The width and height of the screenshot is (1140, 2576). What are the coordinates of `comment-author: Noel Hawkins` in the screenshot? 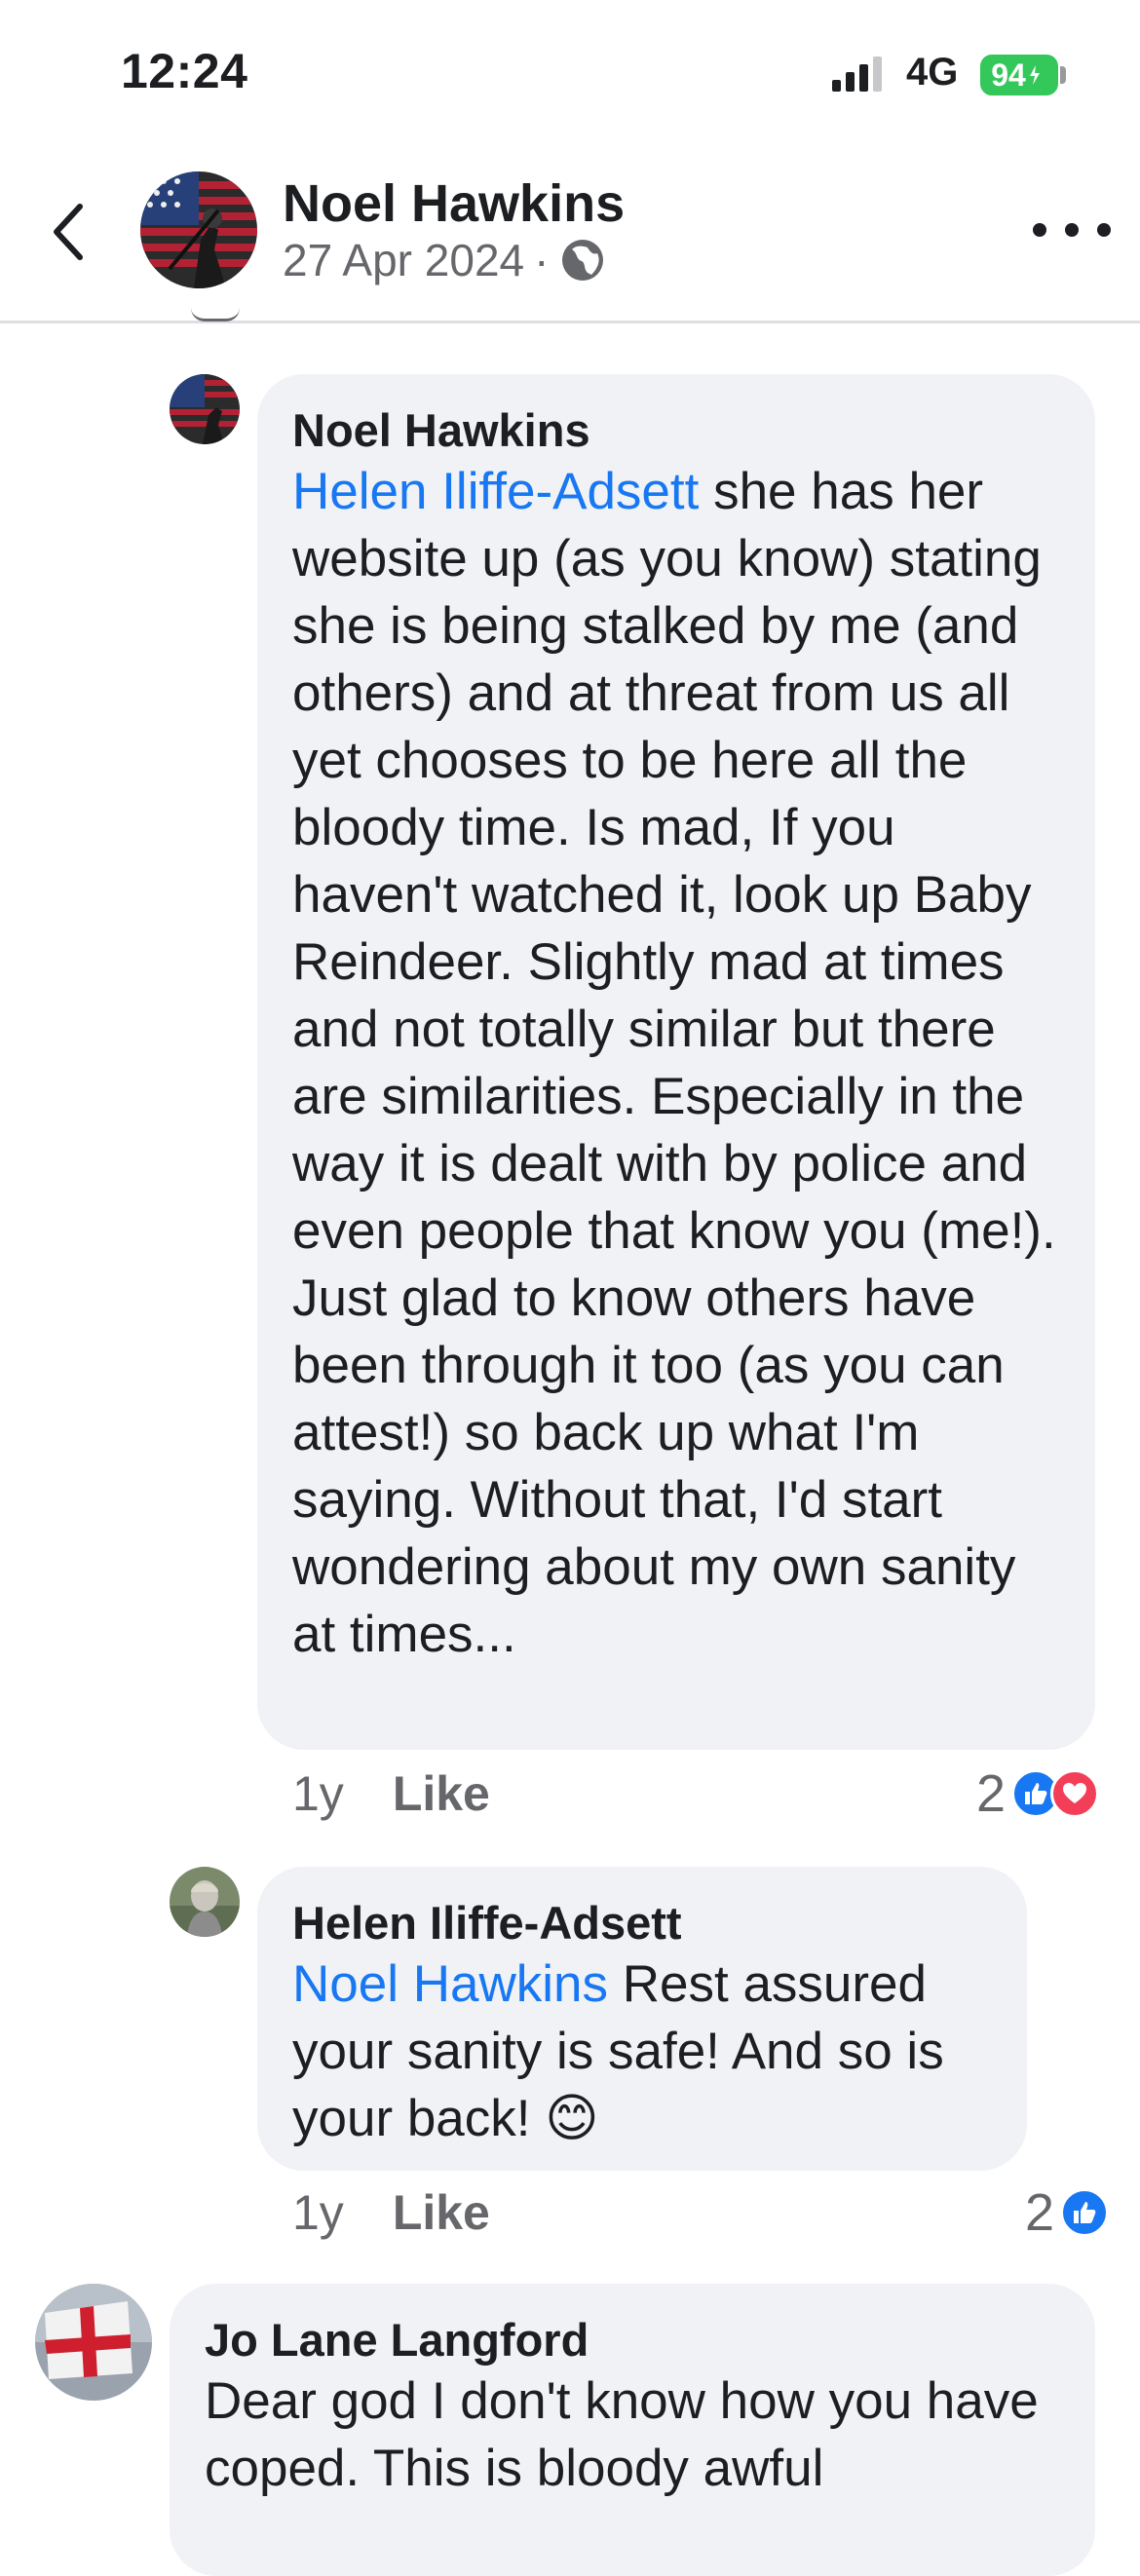 It's located at (676, 430).